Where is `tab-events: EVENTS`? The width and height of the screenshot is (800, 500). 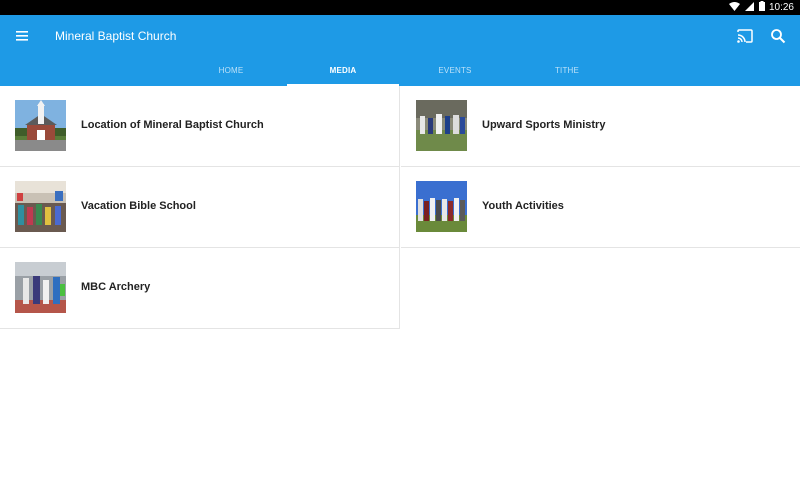
tab-events: EVENTS is located at coordinates (455, 73).